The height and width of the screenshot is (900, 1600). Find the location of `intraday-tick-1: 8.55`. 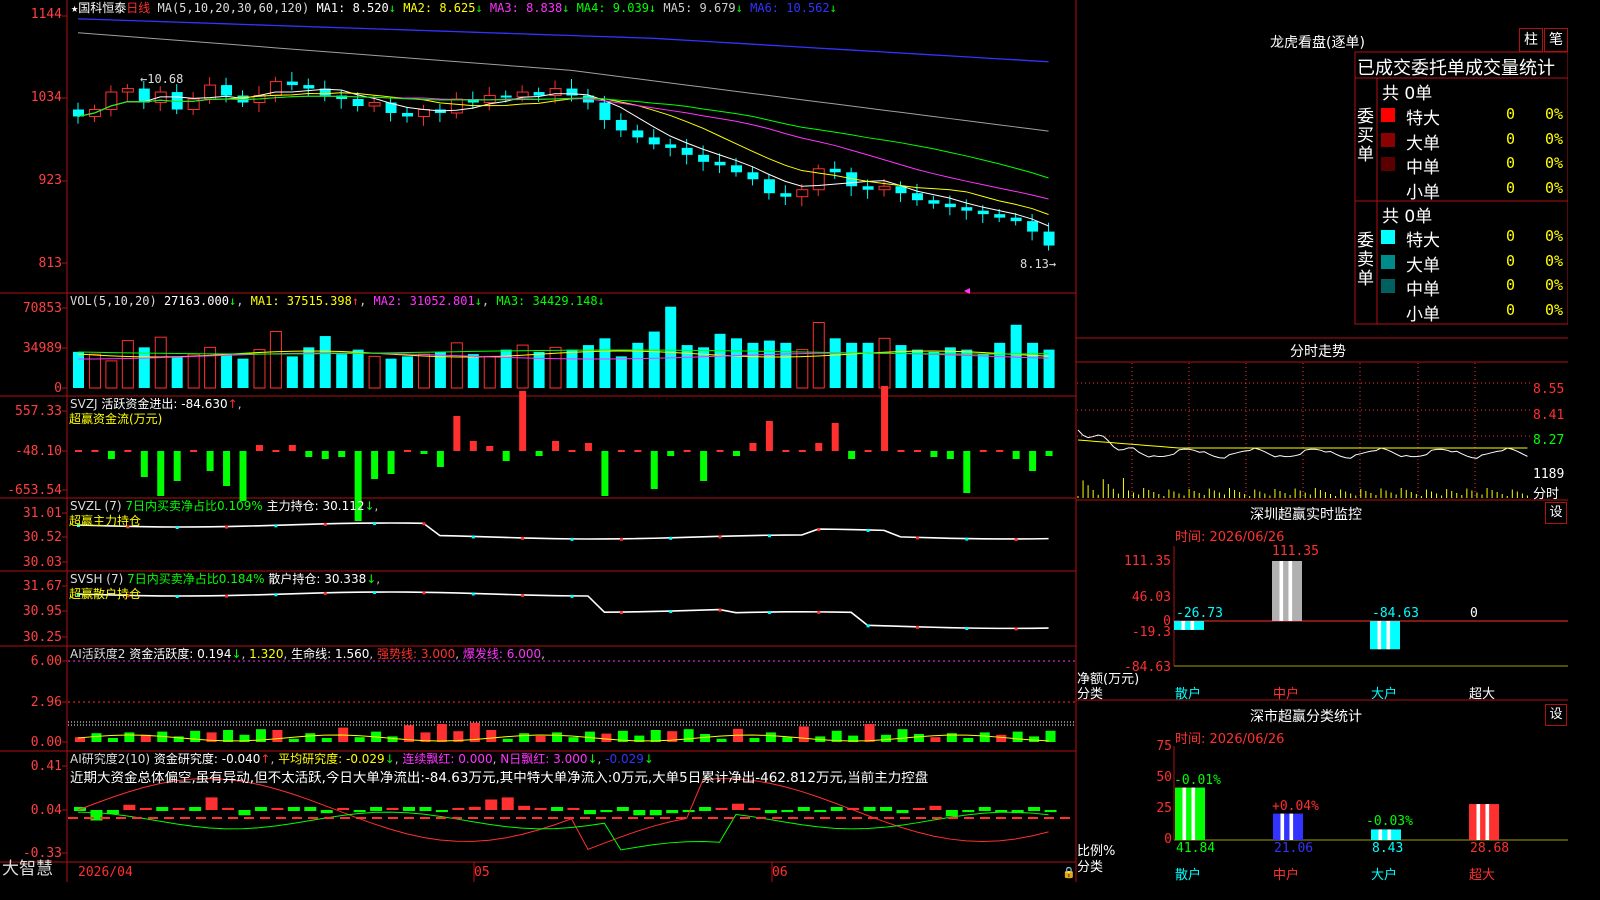

intraday-tick-1: 8.55 is located at coordinates (1549, 389).